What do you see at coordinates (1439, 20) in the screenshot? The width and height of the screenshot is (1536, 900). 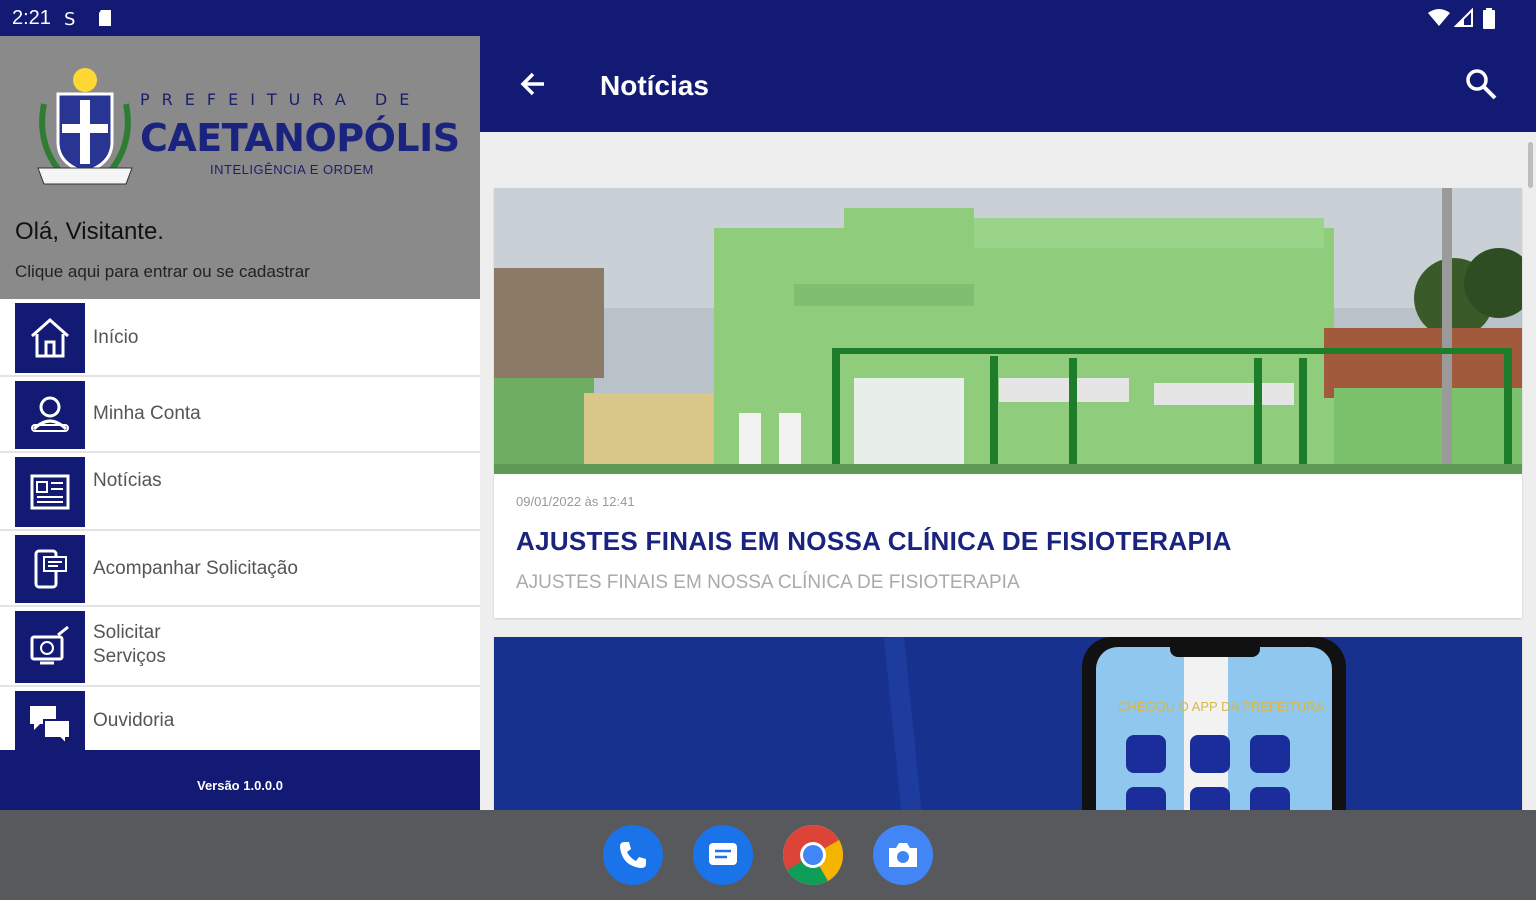 I see `wifi-icon` at bounding box center [1439, 20].